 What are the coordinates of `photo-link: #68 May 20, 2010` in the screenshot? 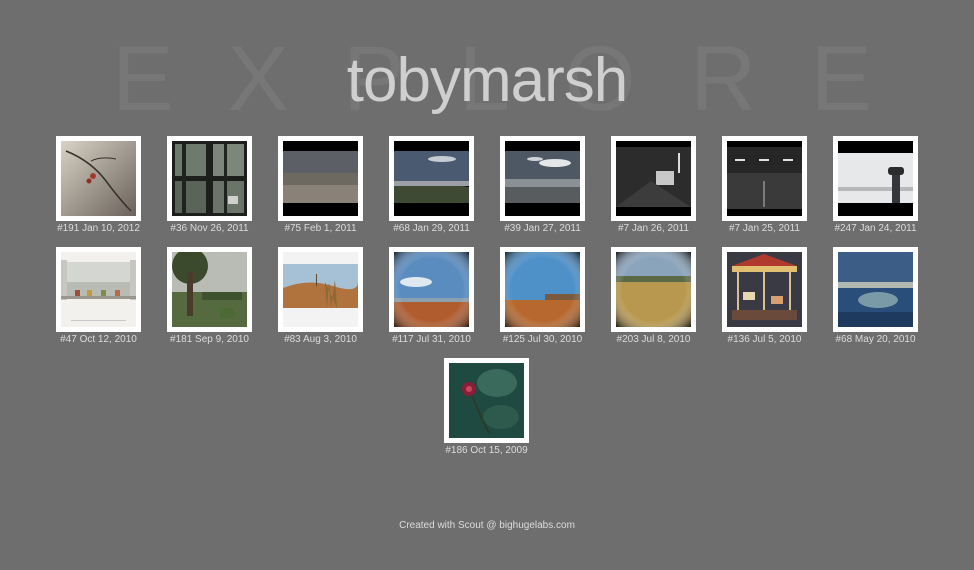 It's located at (875, 296).